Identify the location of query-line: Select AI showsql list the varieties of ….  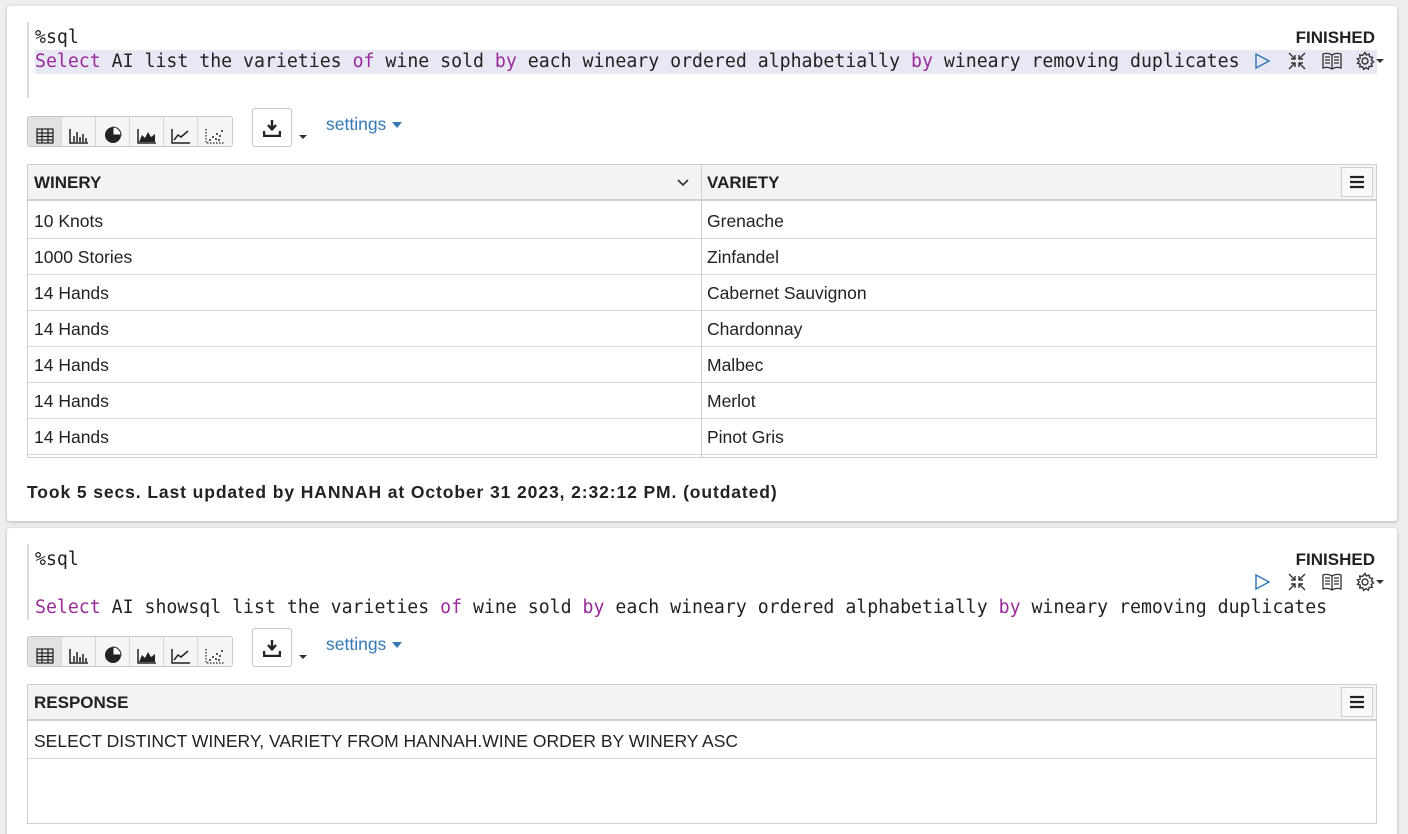
(681, 608).